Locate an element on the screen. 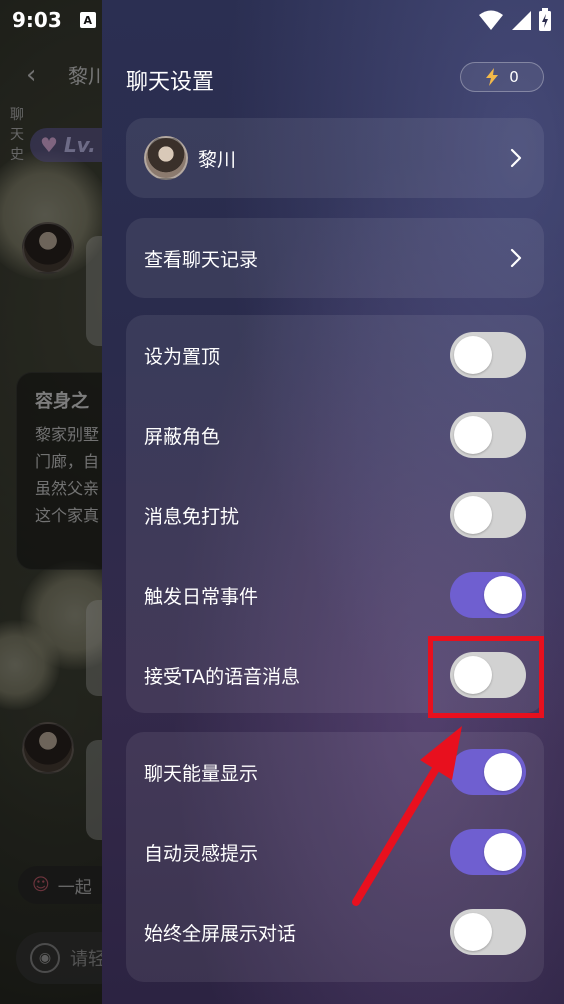 This screenshot has width=564, height=1004. avatar is located at coordinates (166, 158).